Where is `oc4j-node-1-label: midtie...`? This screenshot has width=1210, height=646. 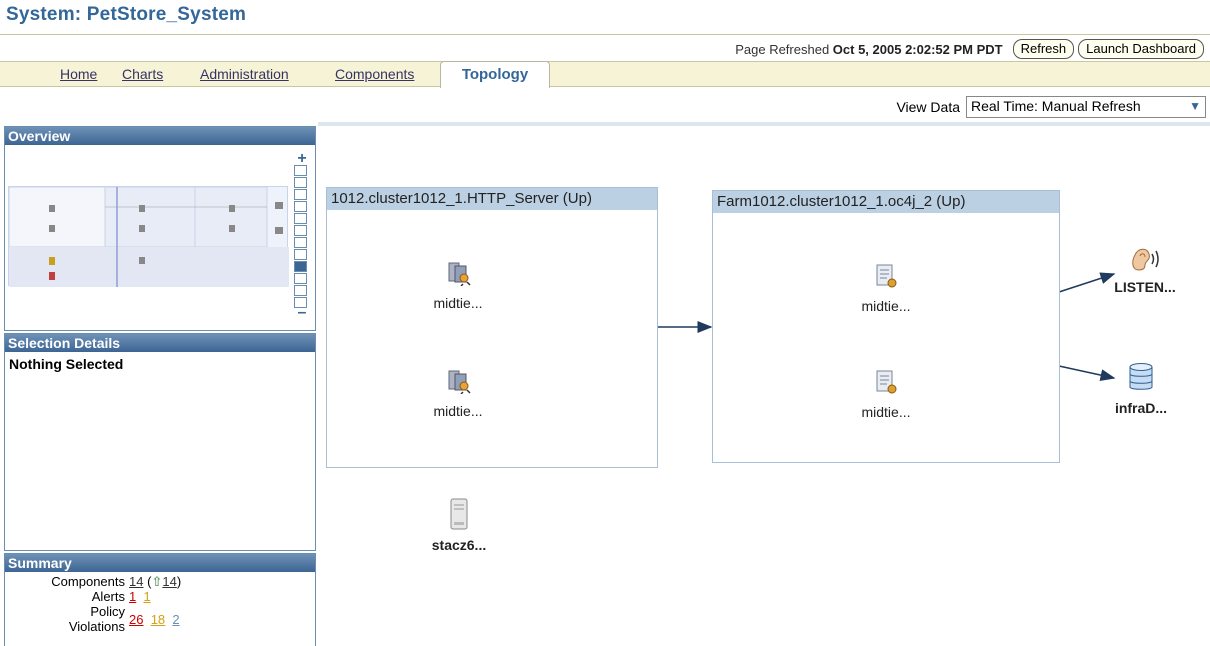
oc4j-node-1-label: midtie... is located at coordinates (886, 306).